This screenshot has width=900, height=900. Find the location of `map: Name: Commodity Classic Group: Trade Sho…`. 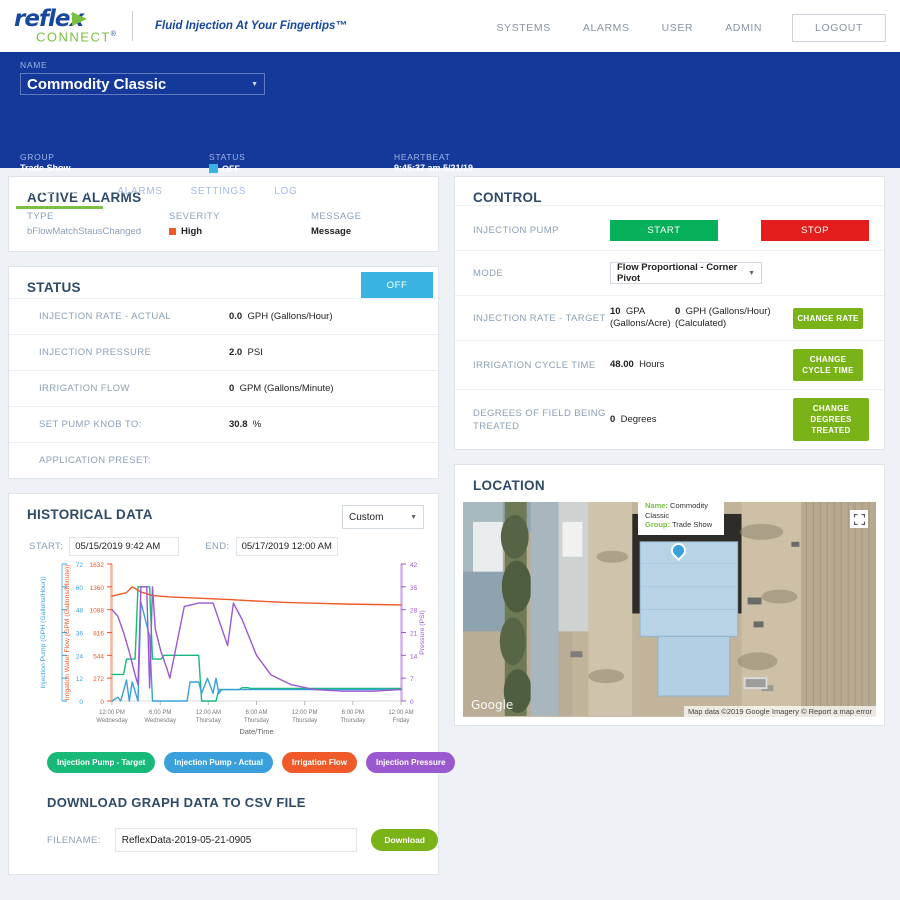

map: Name: Commodity Classic Group: Trade Sho… is located at coordinates (669, 609).